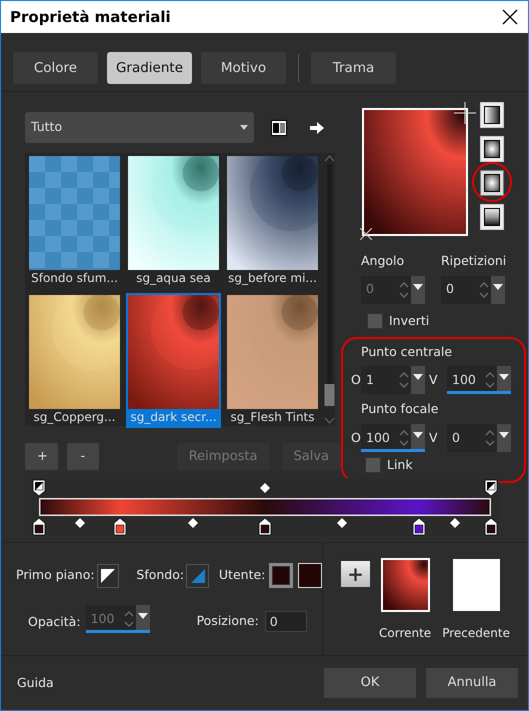 This screenshot has width=529, height=711. I want to click on close-icon, so click(510, 17).